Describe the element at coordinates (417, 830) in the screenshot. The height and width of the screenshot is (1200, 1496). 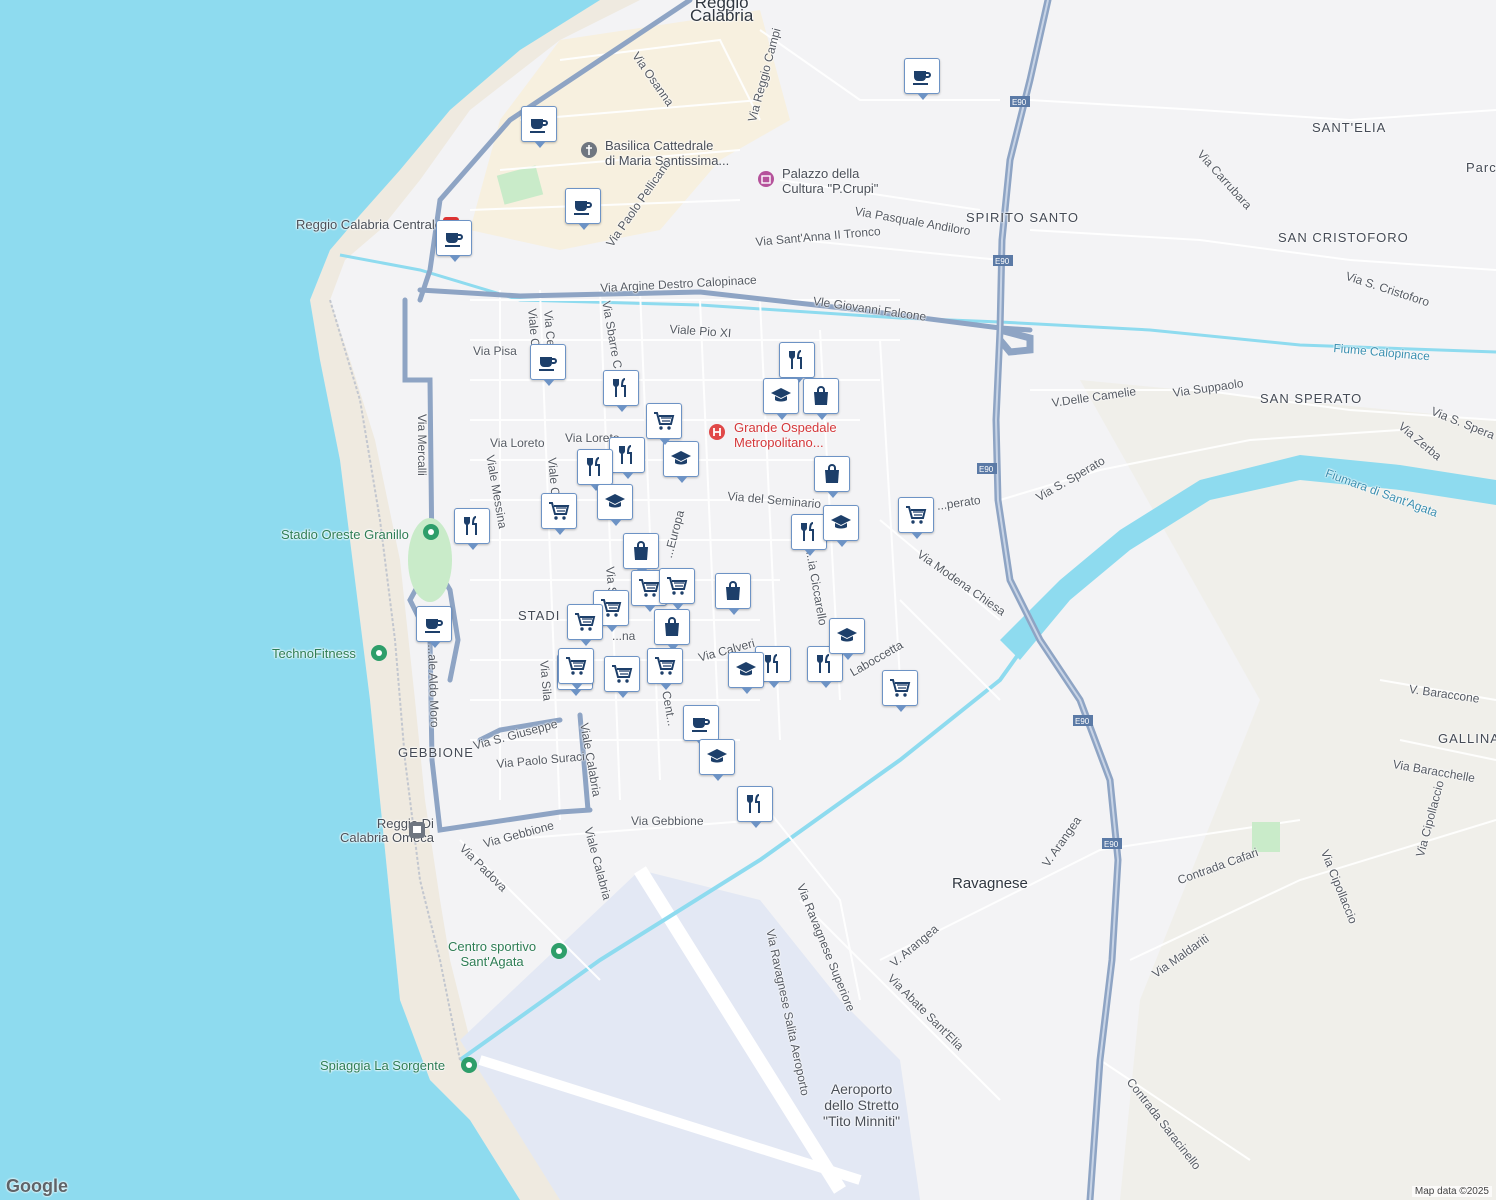
I see `train-station-omeca-icon` at that location.